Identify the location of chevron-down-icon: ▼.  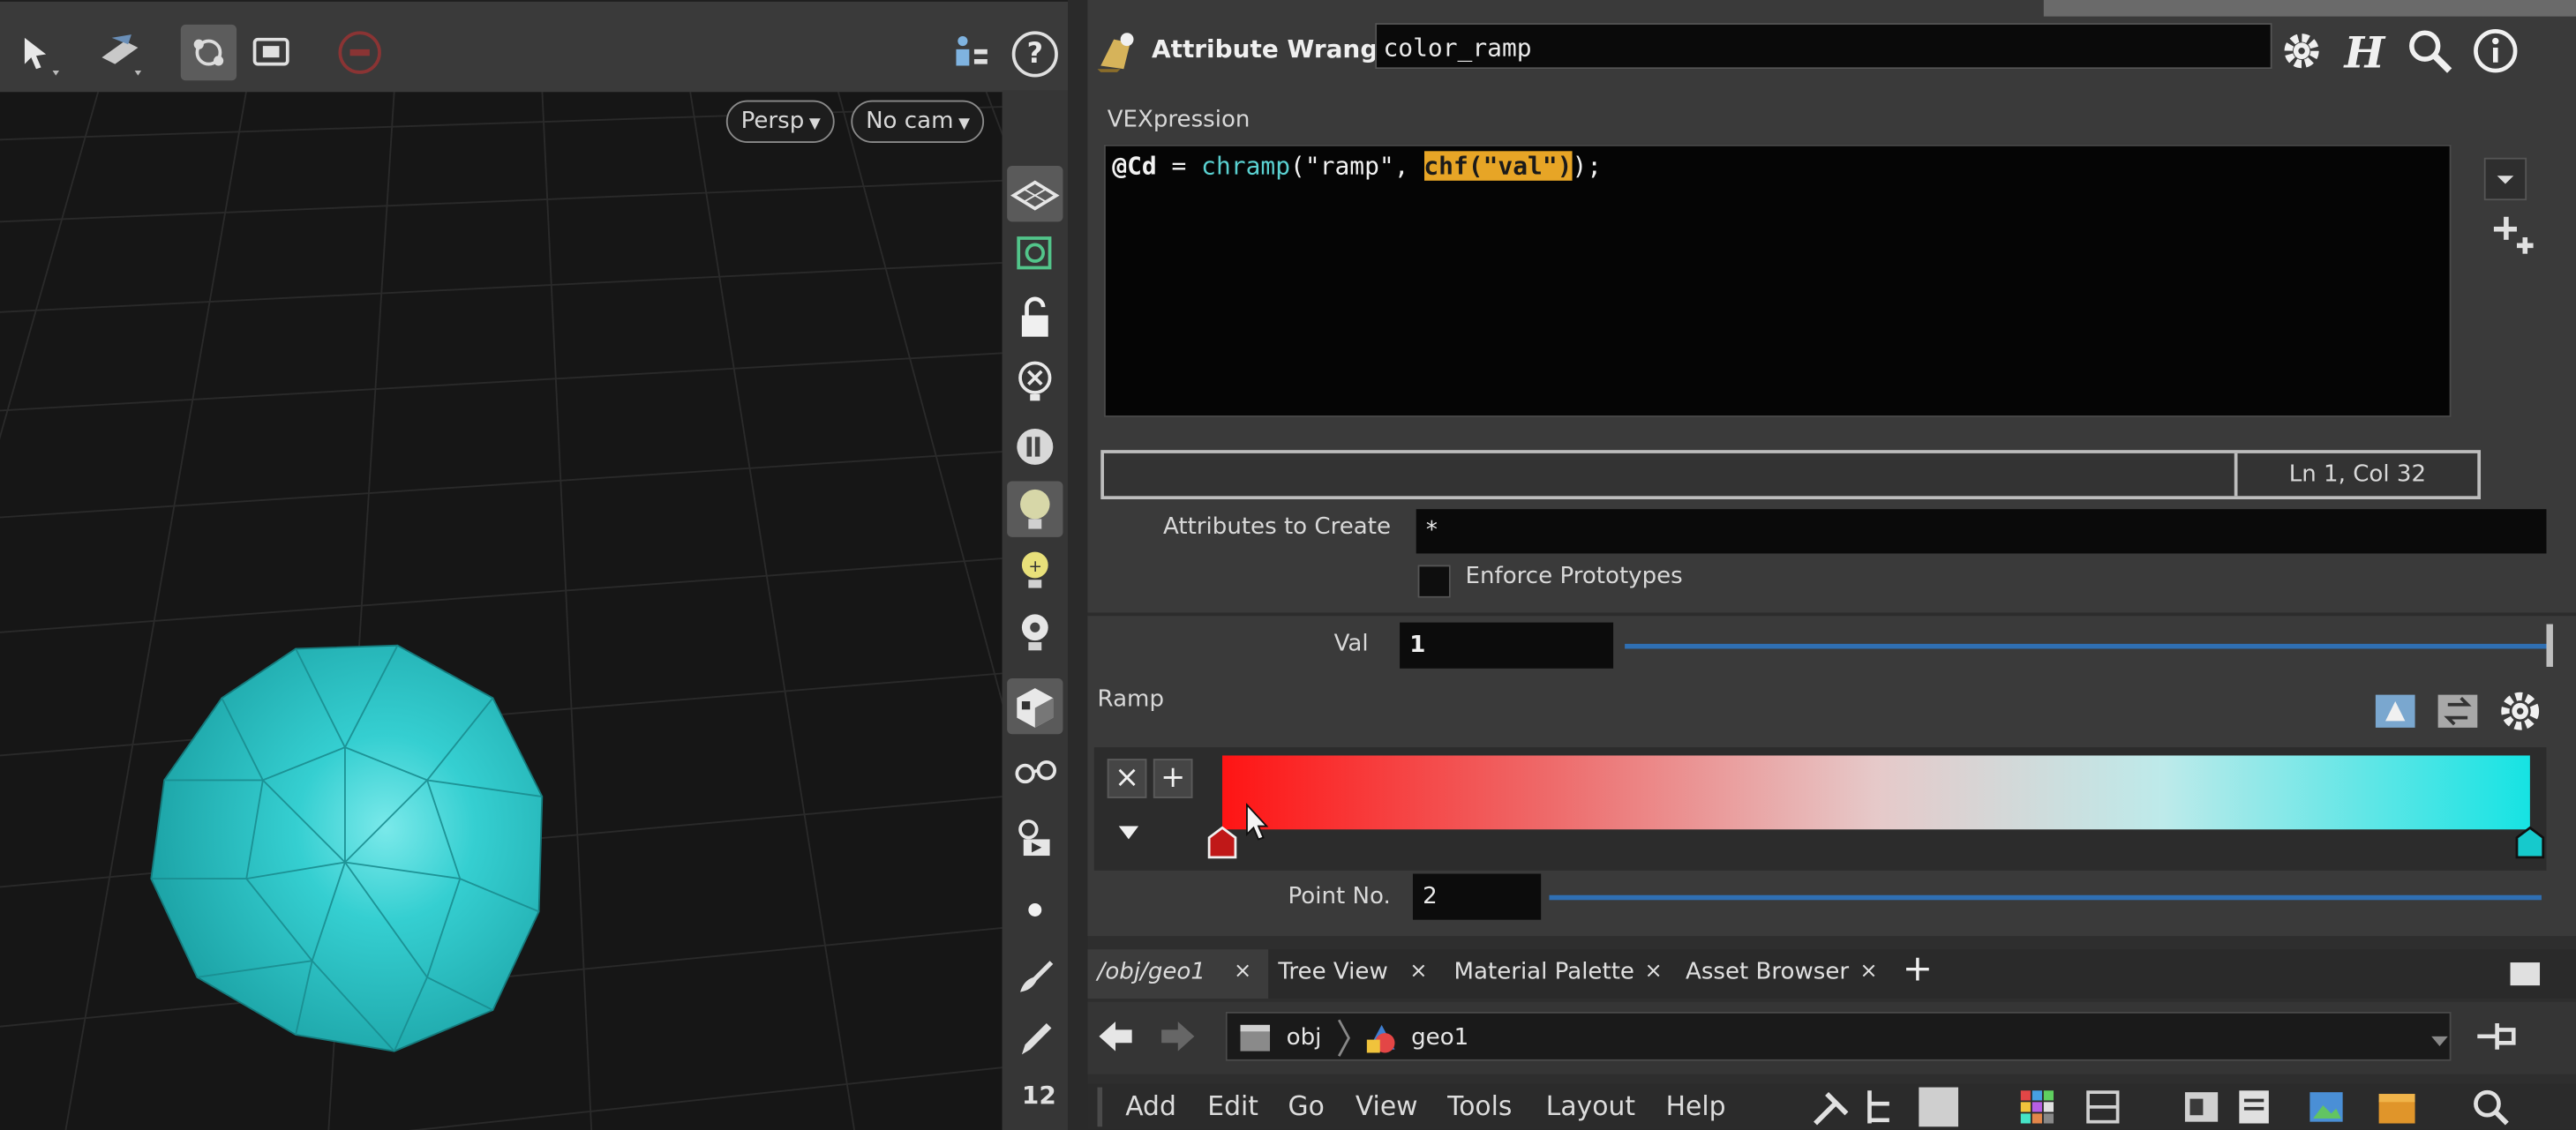
(814, 124).